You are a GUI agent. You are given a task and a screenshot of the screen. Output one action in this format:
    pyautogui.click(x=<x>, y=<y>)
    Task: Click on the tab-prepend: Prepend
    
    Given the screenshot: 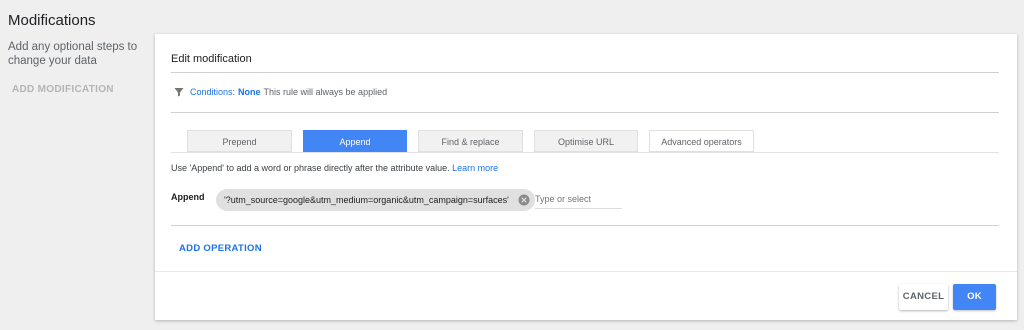 What is the action you would take?
    pyautogui.click(x=239, y=141)
    